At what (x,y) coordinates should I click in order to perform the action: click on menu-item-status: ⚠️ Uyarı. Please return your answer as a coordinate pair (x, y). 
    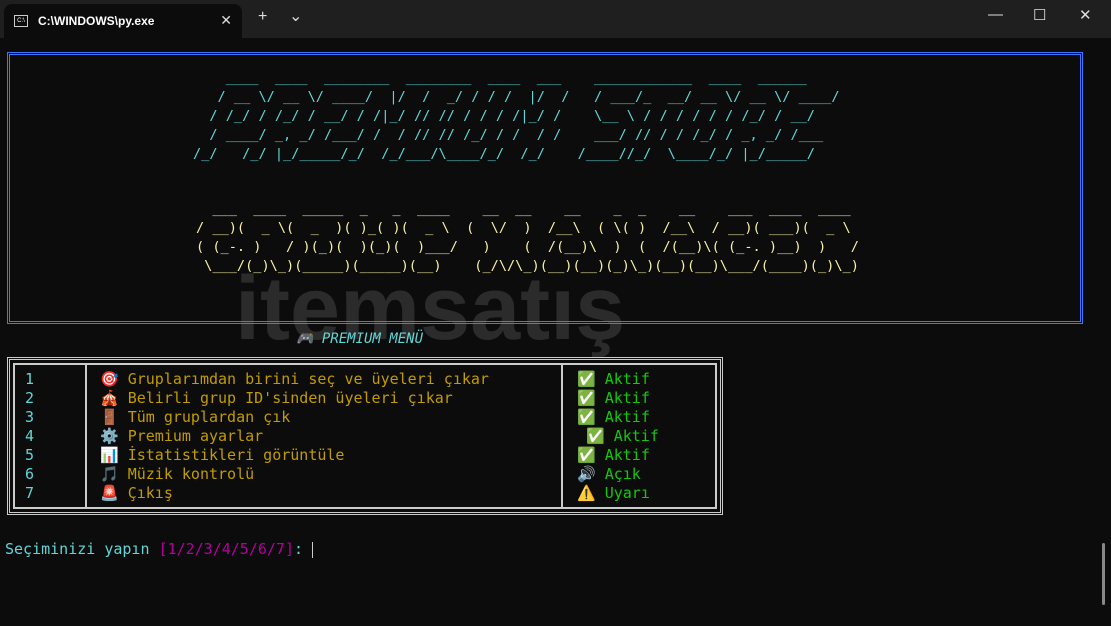
    Looking at the image, I should click on (613, 493).